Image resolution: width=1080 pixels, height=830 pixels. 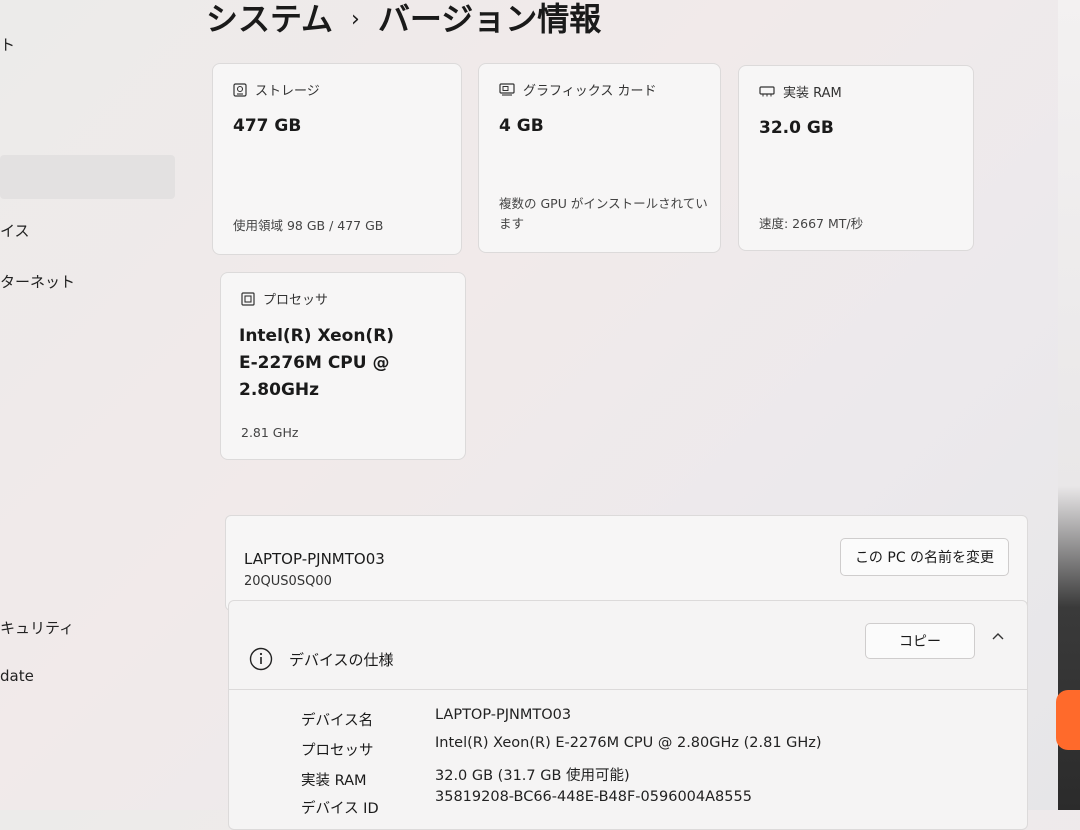 I want to click on graphics-sub: 複数の GPU がインストールされてい ます, so click(x=603, y=214).